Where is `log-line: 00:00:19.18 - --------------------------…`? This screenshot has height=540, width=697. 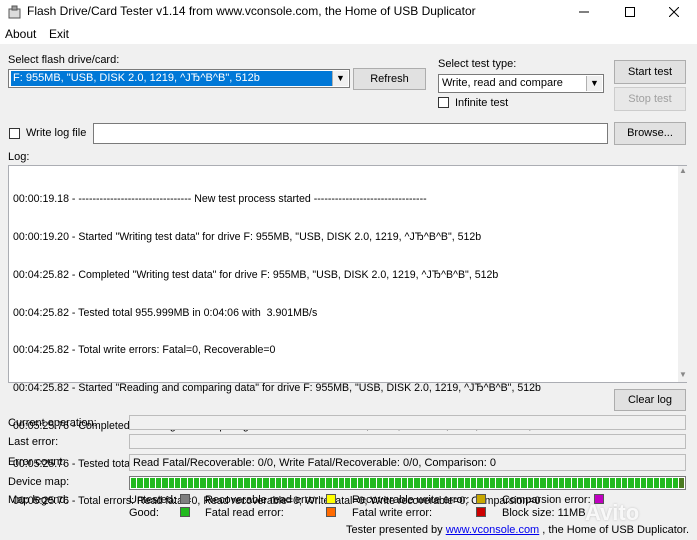
log-line: 00:00:19.18 - --------------------------… is located at coordinates (220, 199).